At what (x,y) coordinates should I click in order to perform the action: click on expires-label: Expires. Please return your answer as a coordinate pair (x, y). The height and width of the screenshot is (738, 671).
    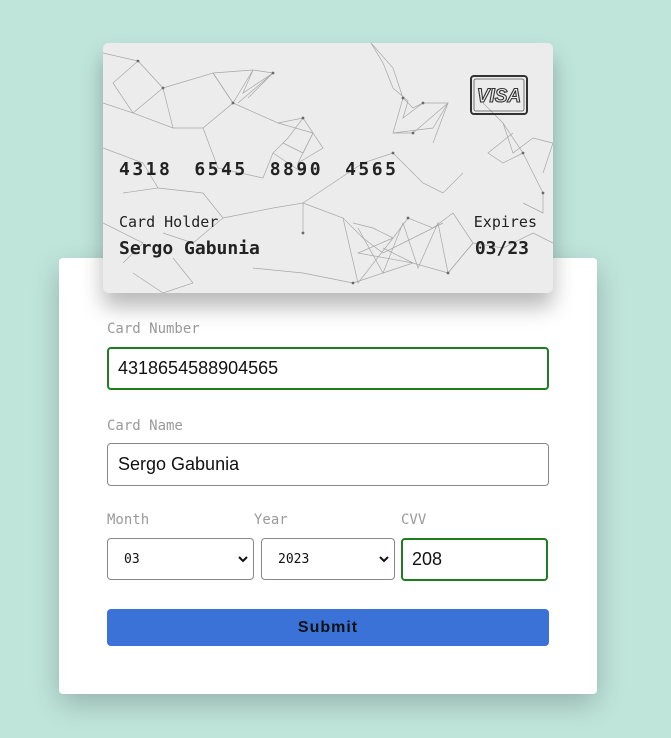
    Looking at the image, I should click on (505, 222).